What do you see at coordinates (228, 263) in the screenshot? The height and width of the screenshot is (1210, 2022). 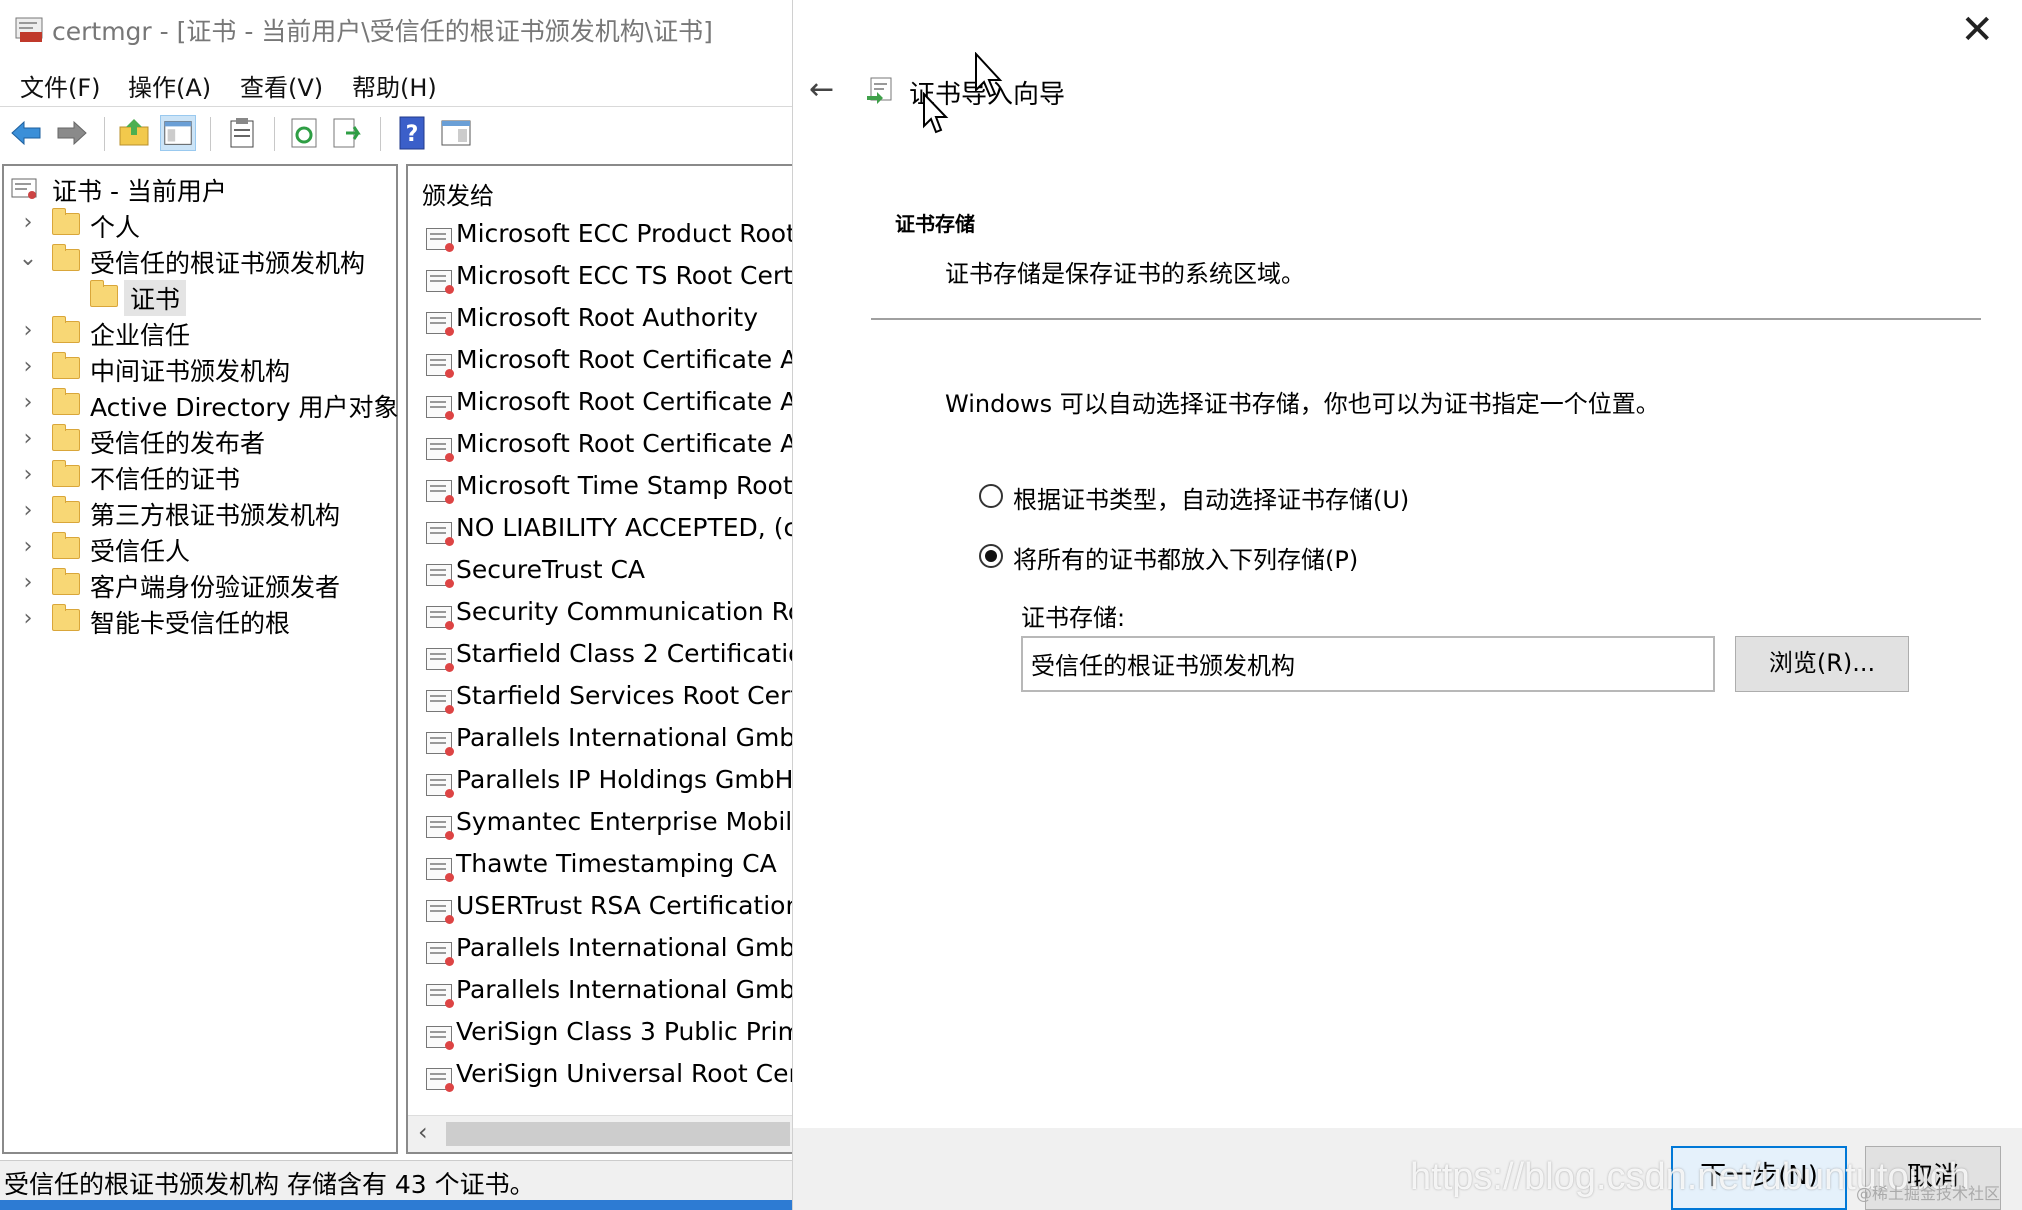 I see `tree-item-label: 受信任的根证书颁发机构` at bounding box center [228, 263].